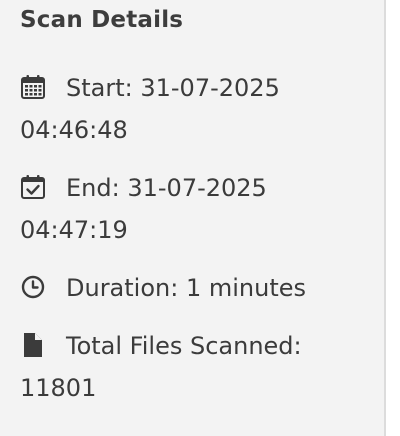  I want to click on scan-duration-label: Duration:, so click(122, 288).